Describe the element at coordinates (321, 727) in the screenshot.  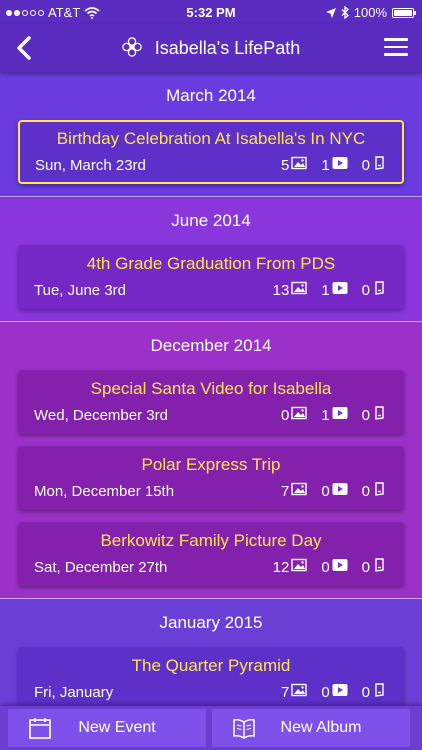
I see `new-album-label: New Album` at that location.